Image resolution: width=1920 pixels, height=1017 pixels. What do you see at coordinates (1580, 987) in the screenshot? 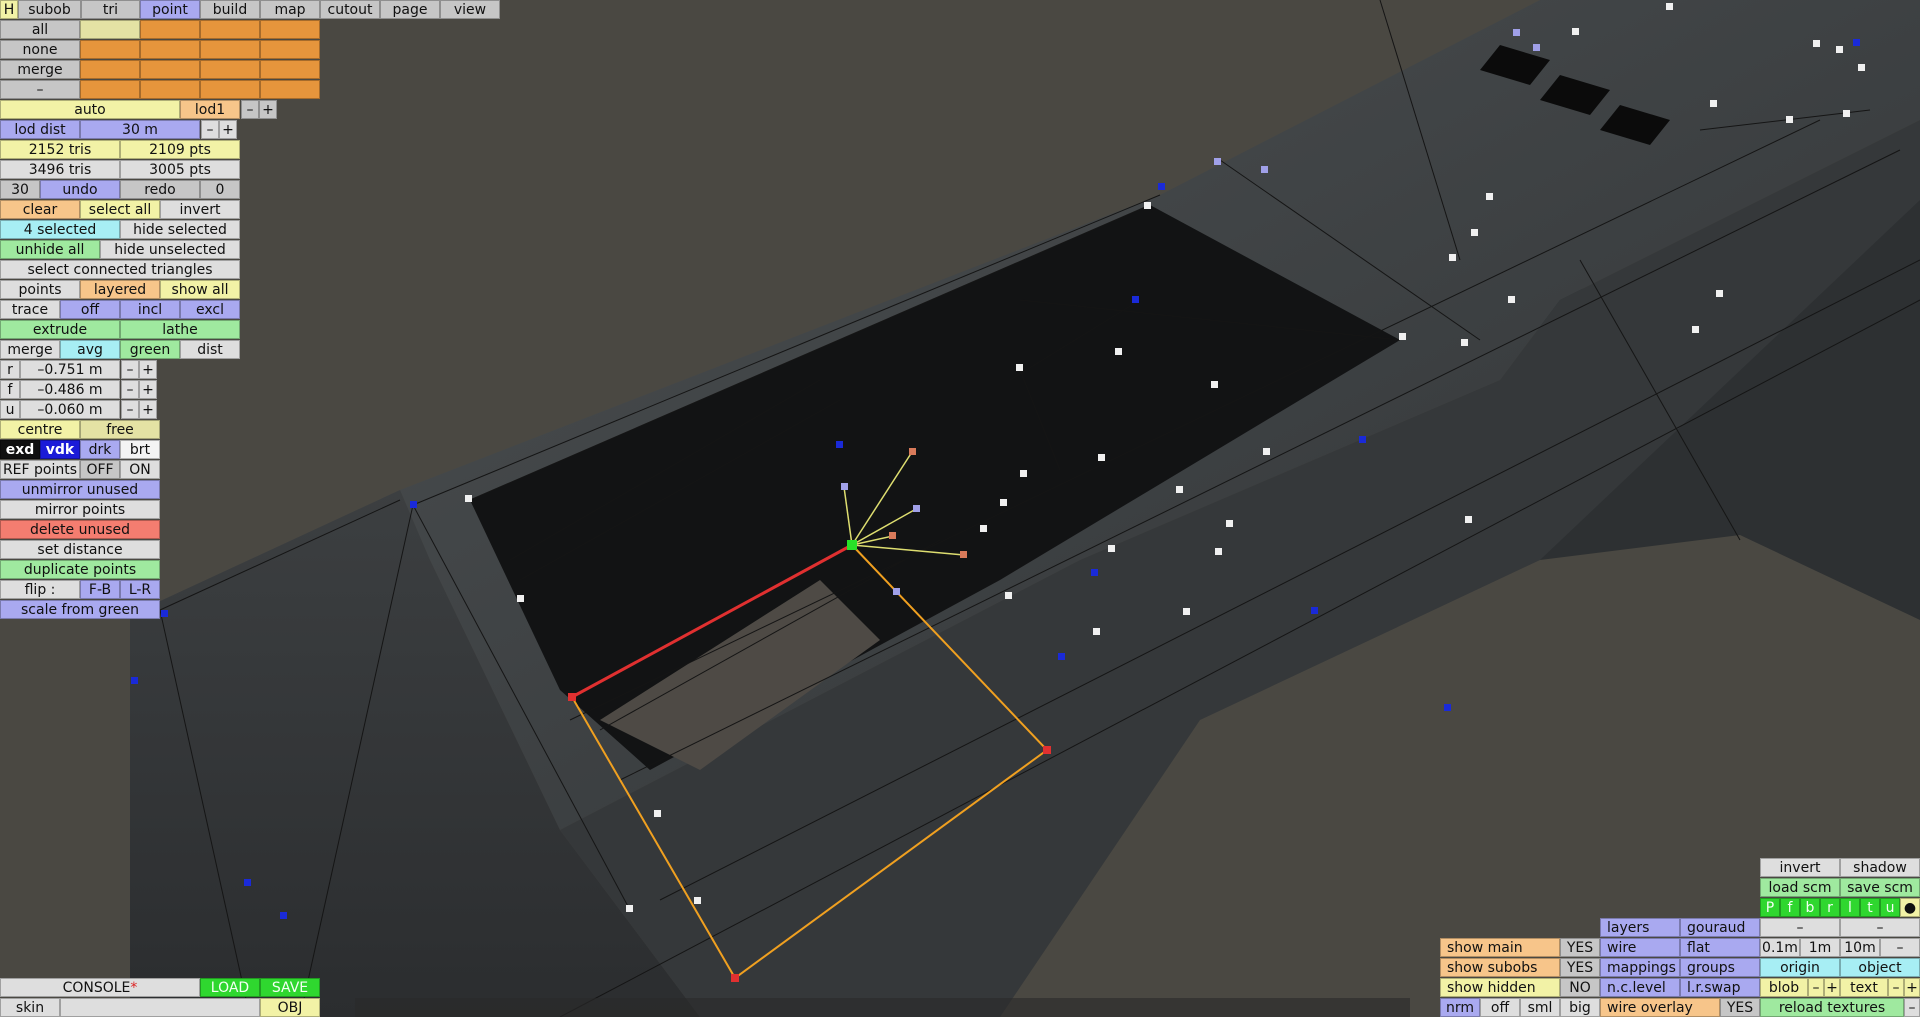
I see `show-hidden-value: NO` at bounding box center [1580, 987].